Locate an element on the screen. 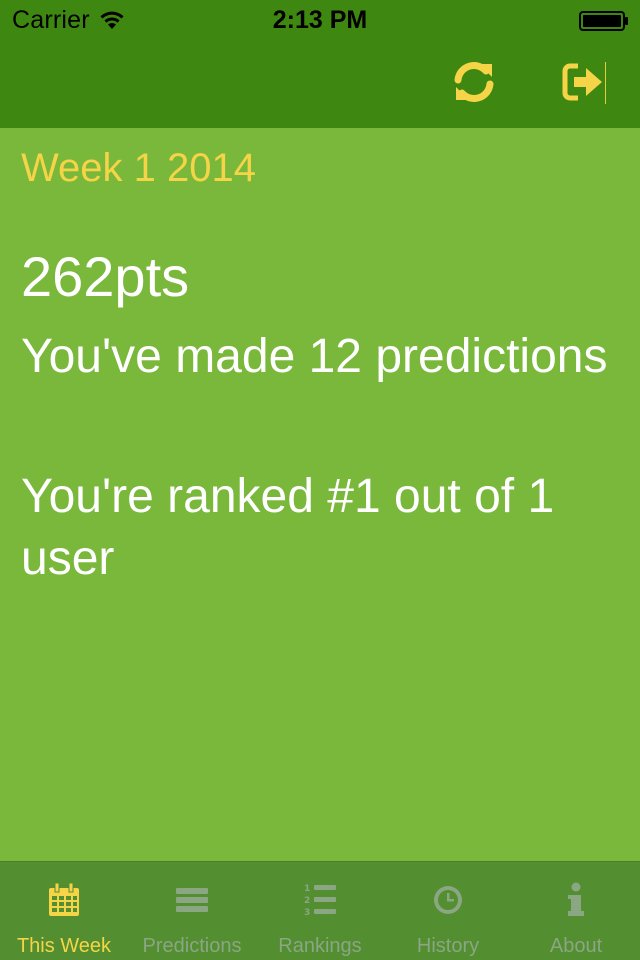 The width and height of the screenshot is (640, 960). nav-divider is located at coordinates (605, 83).